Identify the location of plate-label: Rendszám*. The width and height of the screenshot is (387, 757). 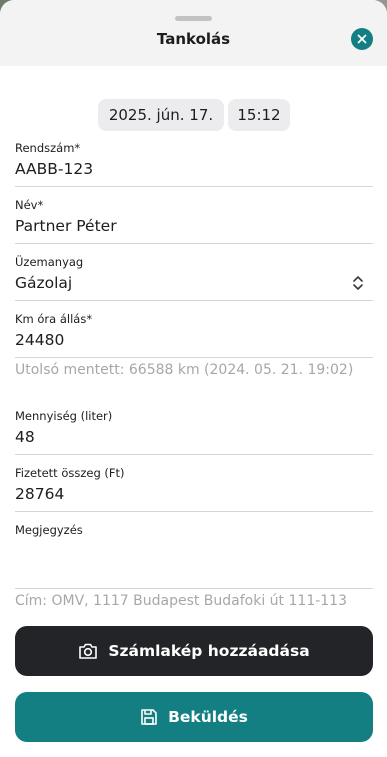
(48, 148).